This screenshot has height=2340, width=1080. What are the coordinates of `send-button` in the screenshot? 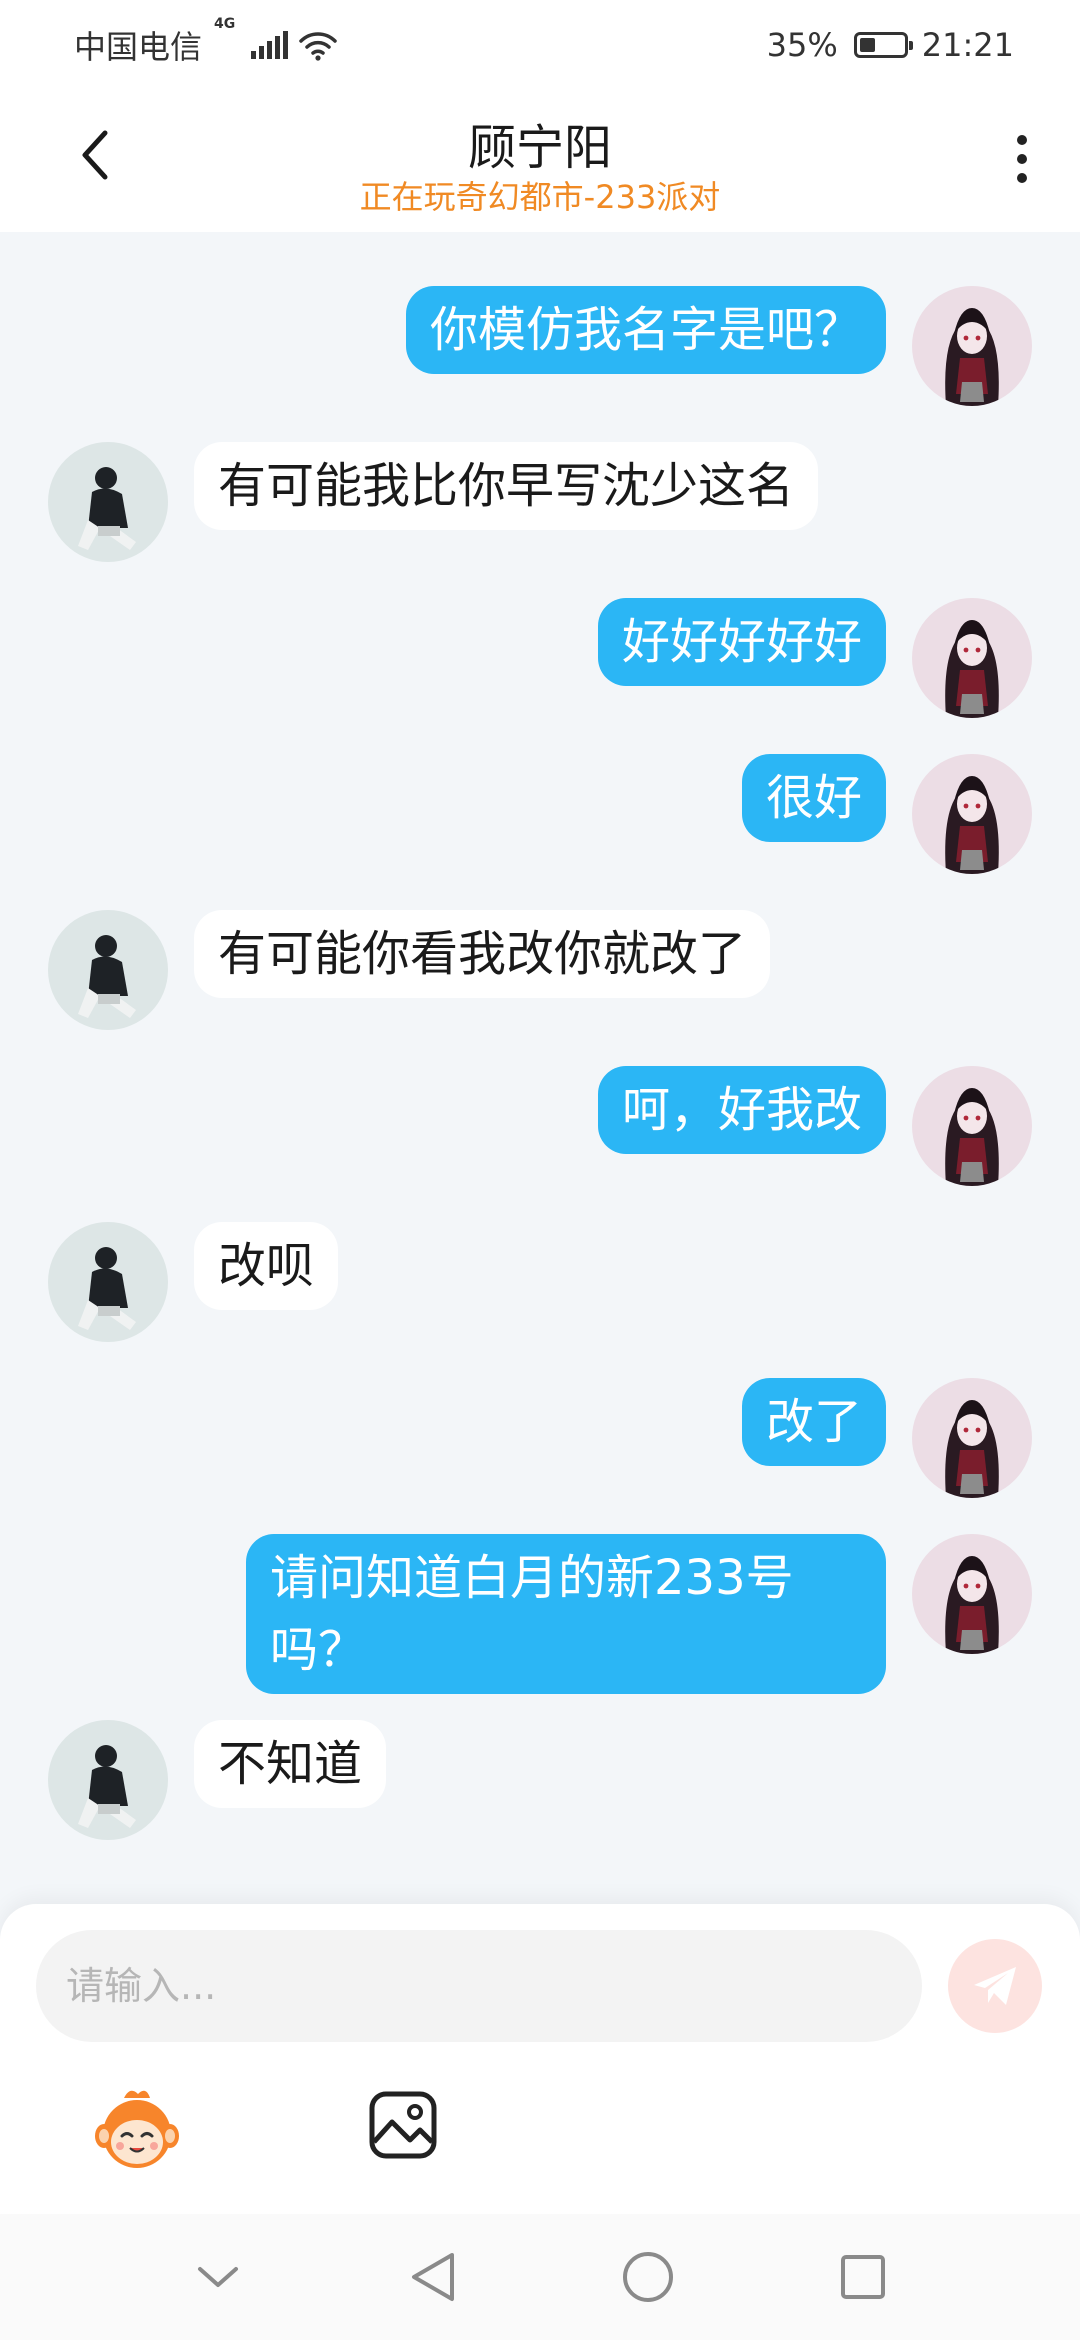 It's located at (995, 1986).